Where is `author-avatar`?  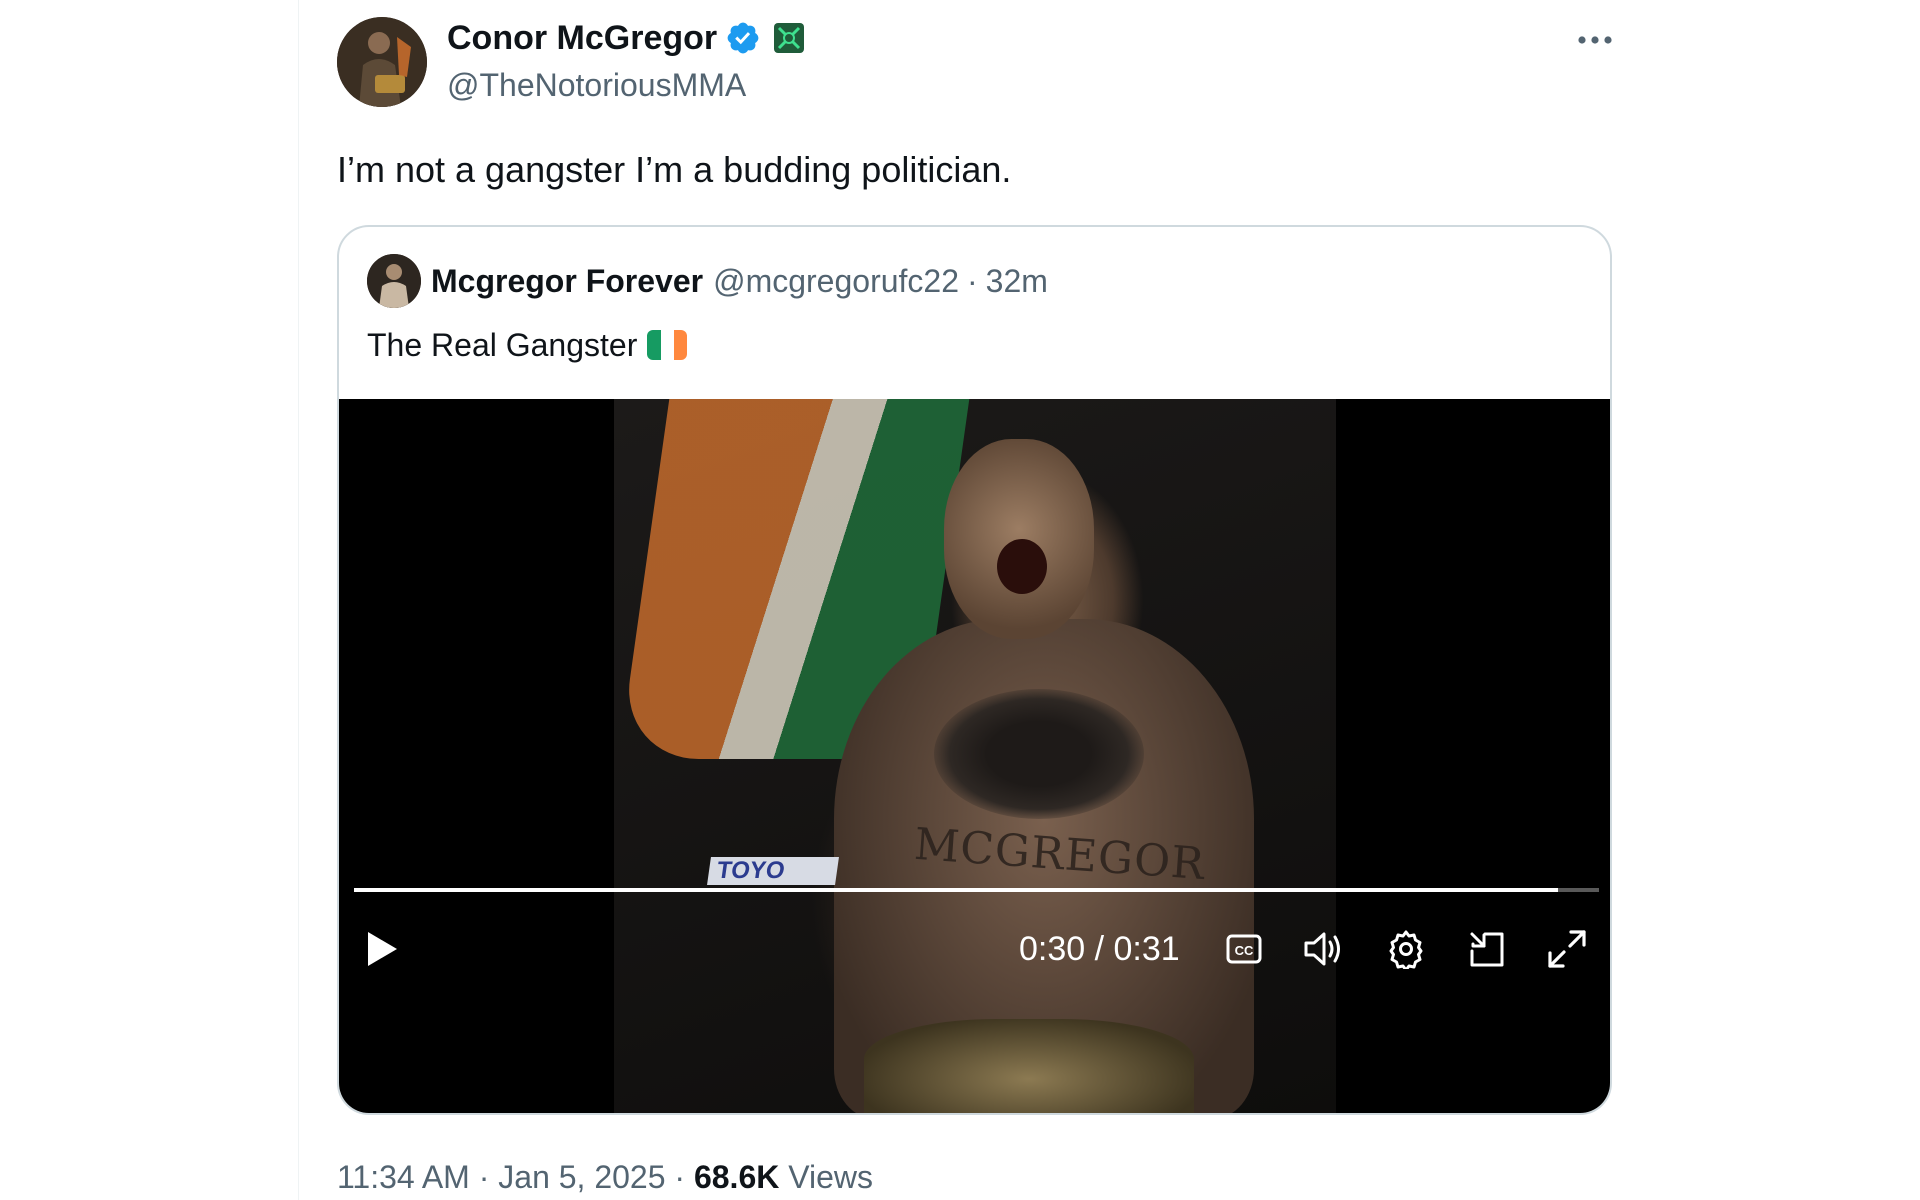
author-avatar is located at coordinates (382, 62).